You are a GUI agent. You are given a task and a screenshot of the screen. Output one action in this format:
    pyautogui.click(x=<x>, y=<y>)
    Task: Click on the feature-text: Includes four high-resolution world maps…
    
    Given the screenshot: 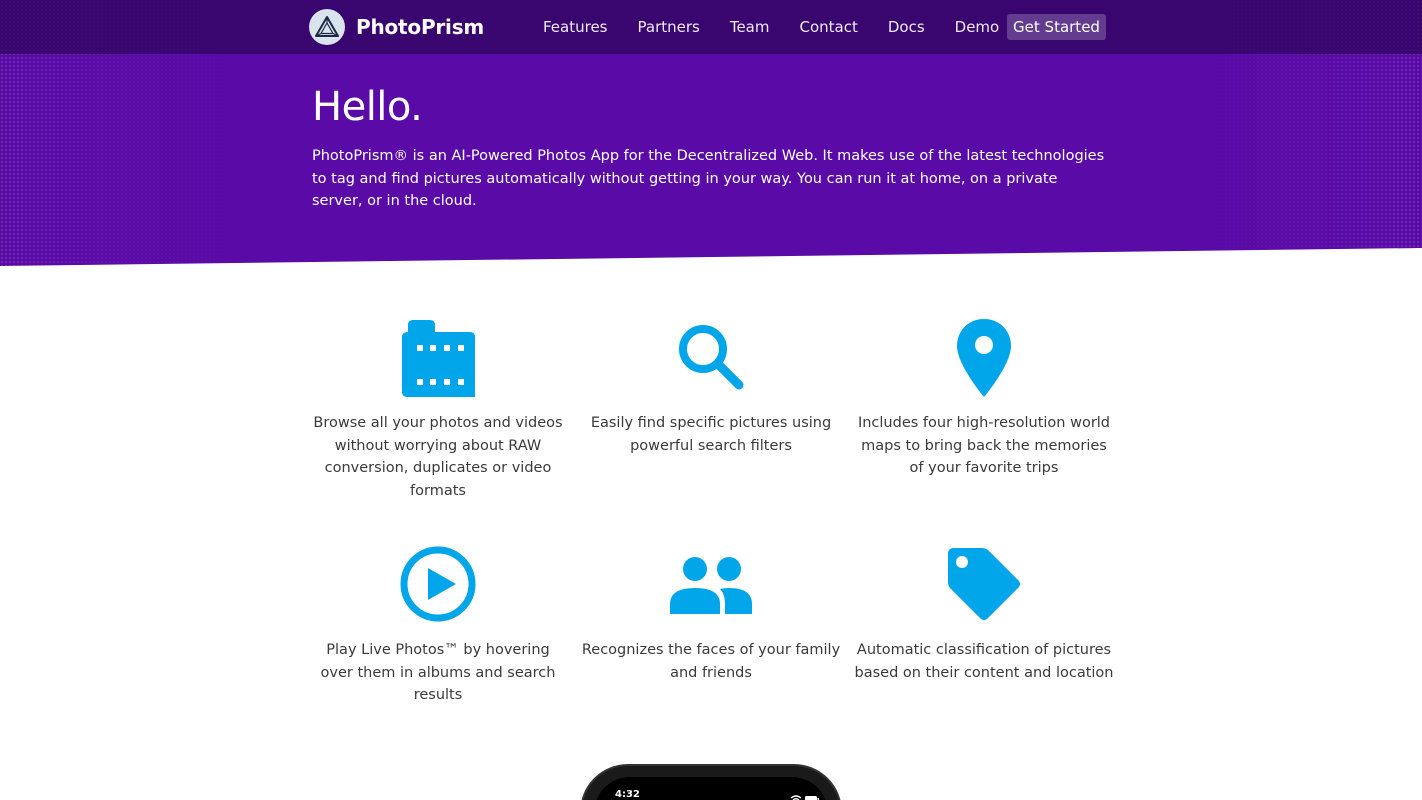 What is the action you would take?
    pyautogui.click(x=984, y=445)
    